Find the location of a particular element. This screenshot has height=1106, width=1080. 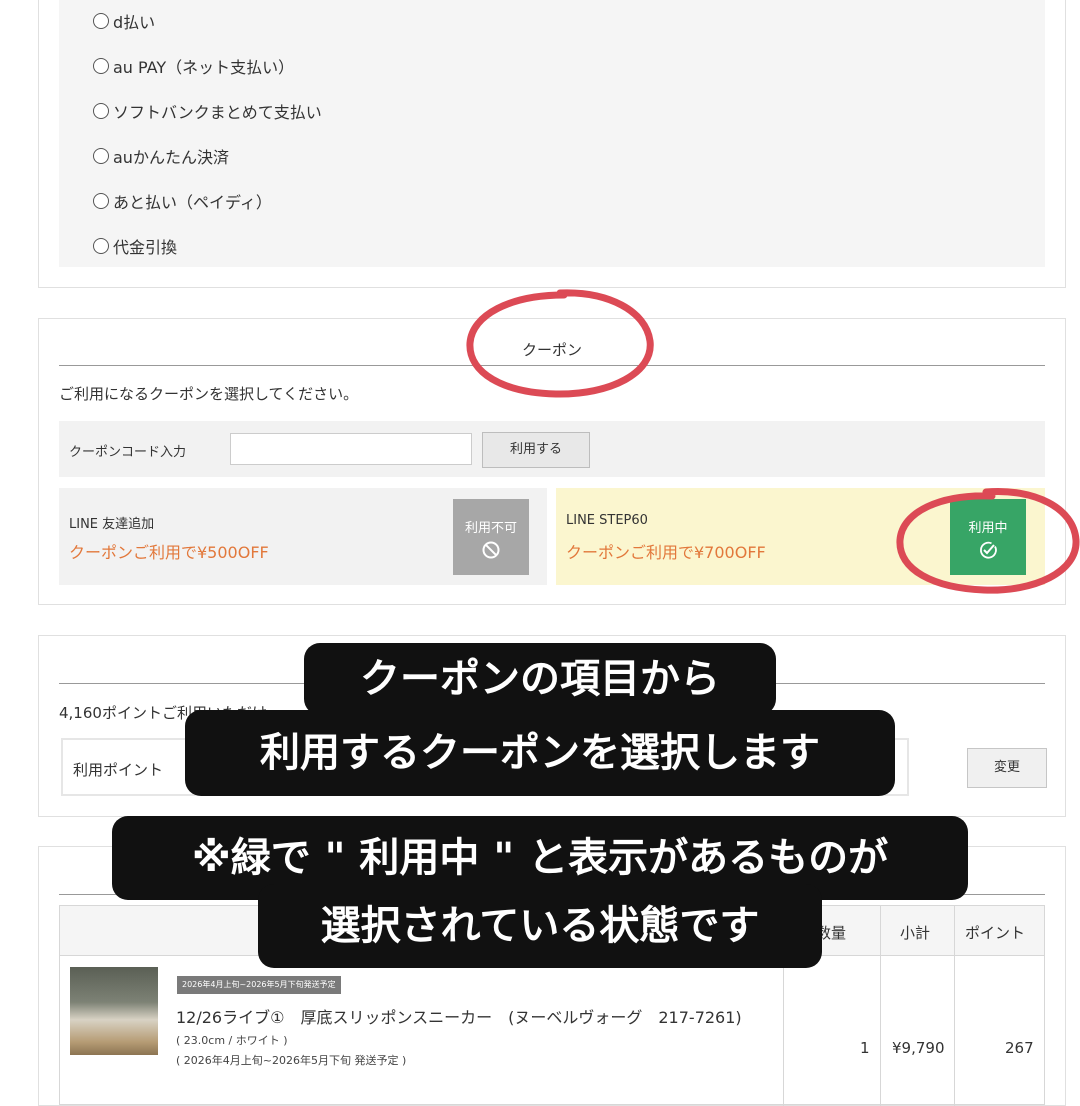

coupon-offer: クーポンご利用で¥700OFF is located at coordinates (666, 552).